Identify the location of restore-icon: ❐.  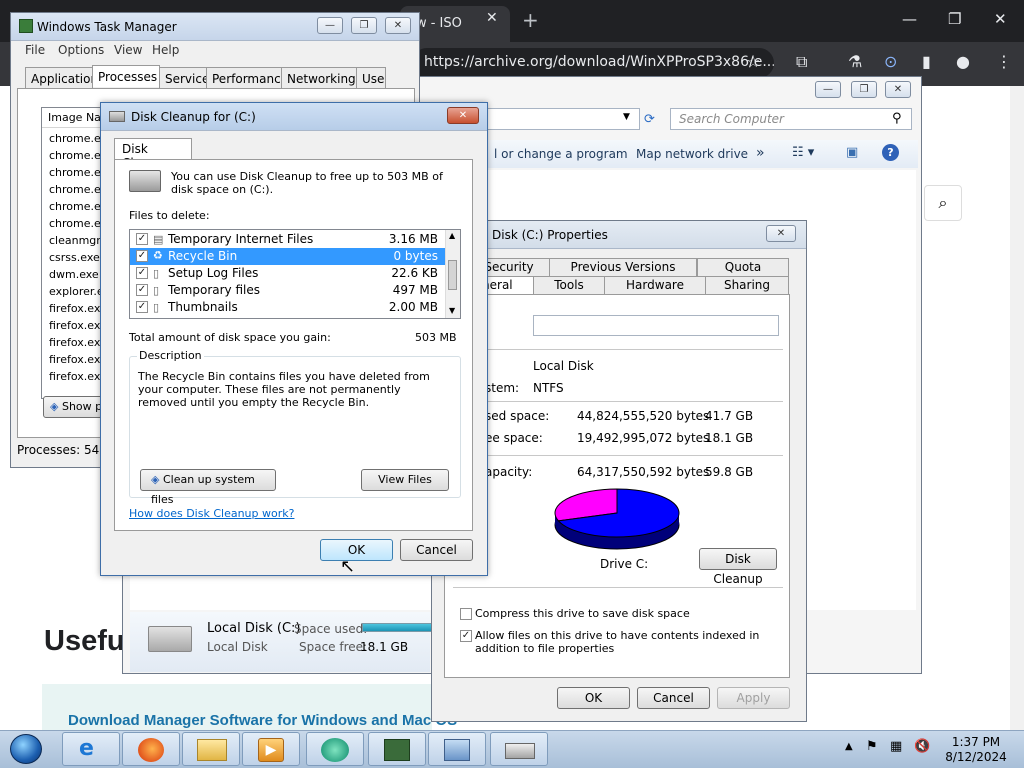
(954, 19).